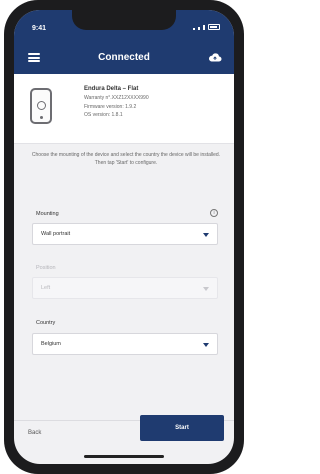 Image resolution: width=320 pixels, height=474 pixels. Describe the element at coordinates (215, 57) in the screenshot. I see `cloud-icon` at that location.